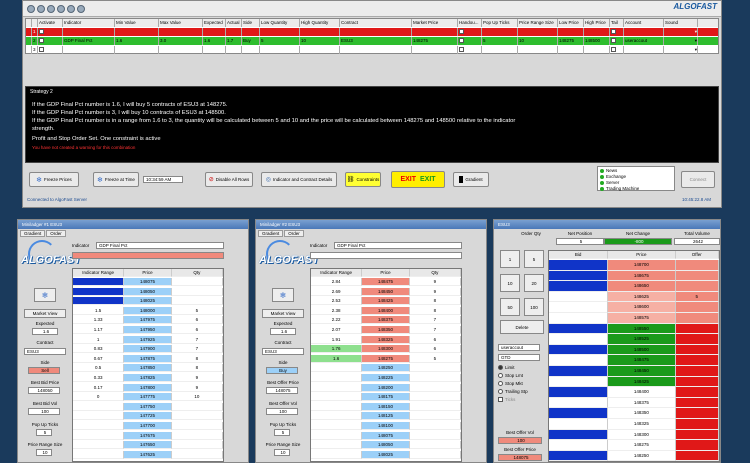 The width and height of the screenshot is (750, 463). Describe the element at coordinates (642, 265) in the screenshot. I see `dom-cell-price: 148700` at that location.